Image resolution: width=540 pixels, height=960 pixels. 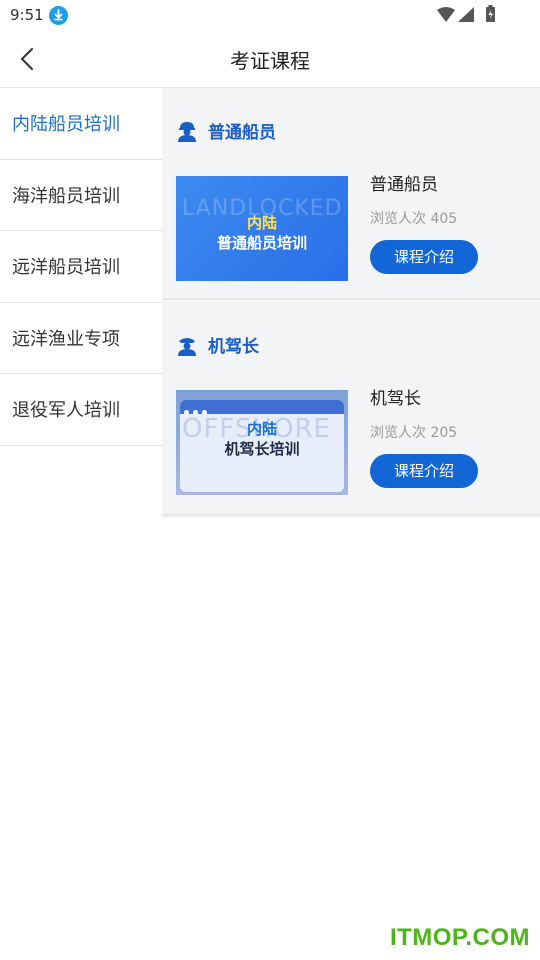 I want to click on sidebar-item-label: 内陆船员培训, so click(x=66, y=125).